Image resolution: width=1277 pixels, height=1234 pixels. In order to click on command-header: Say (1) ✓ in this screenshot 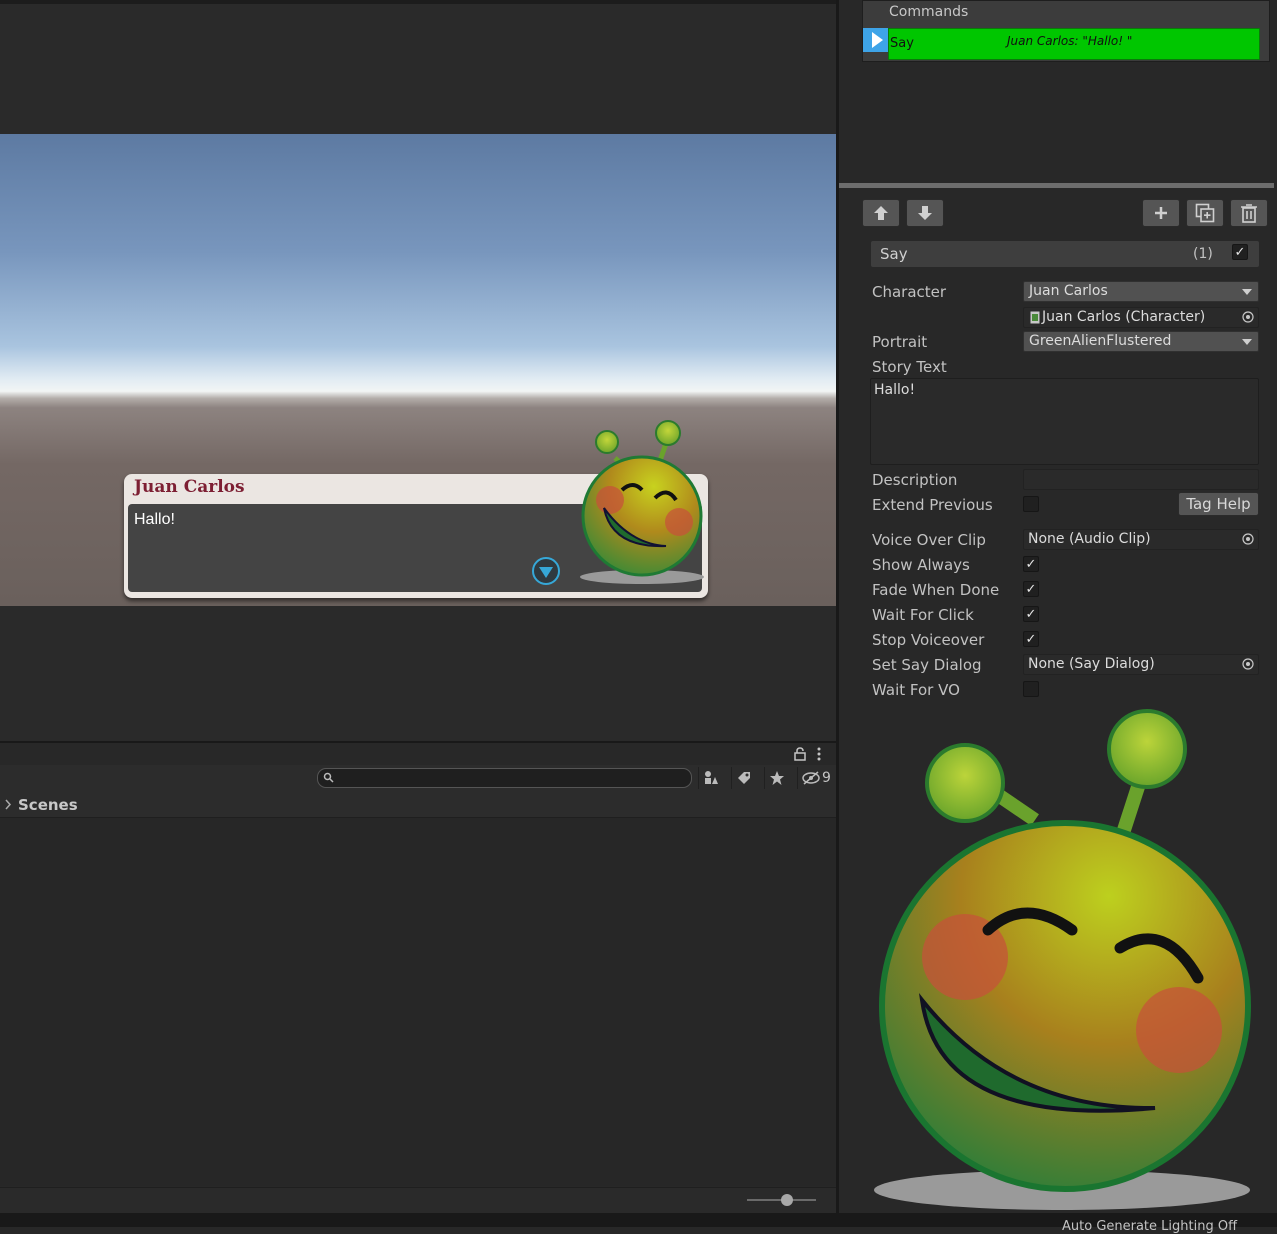, I will do `click(1065, 254)`.